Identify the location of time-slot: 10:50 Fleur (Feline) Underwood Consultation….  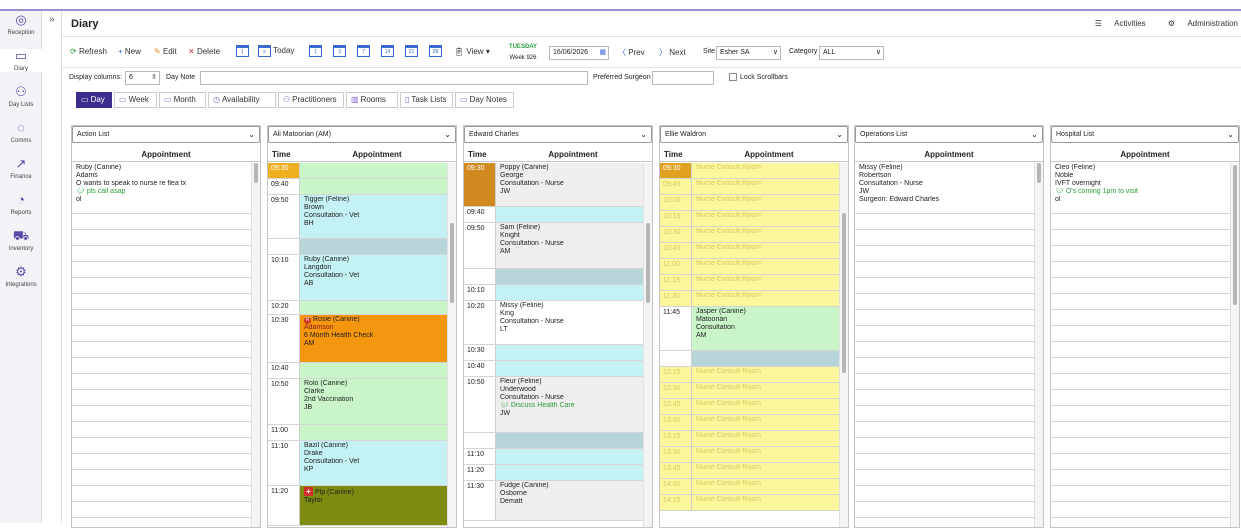
(553, 405).